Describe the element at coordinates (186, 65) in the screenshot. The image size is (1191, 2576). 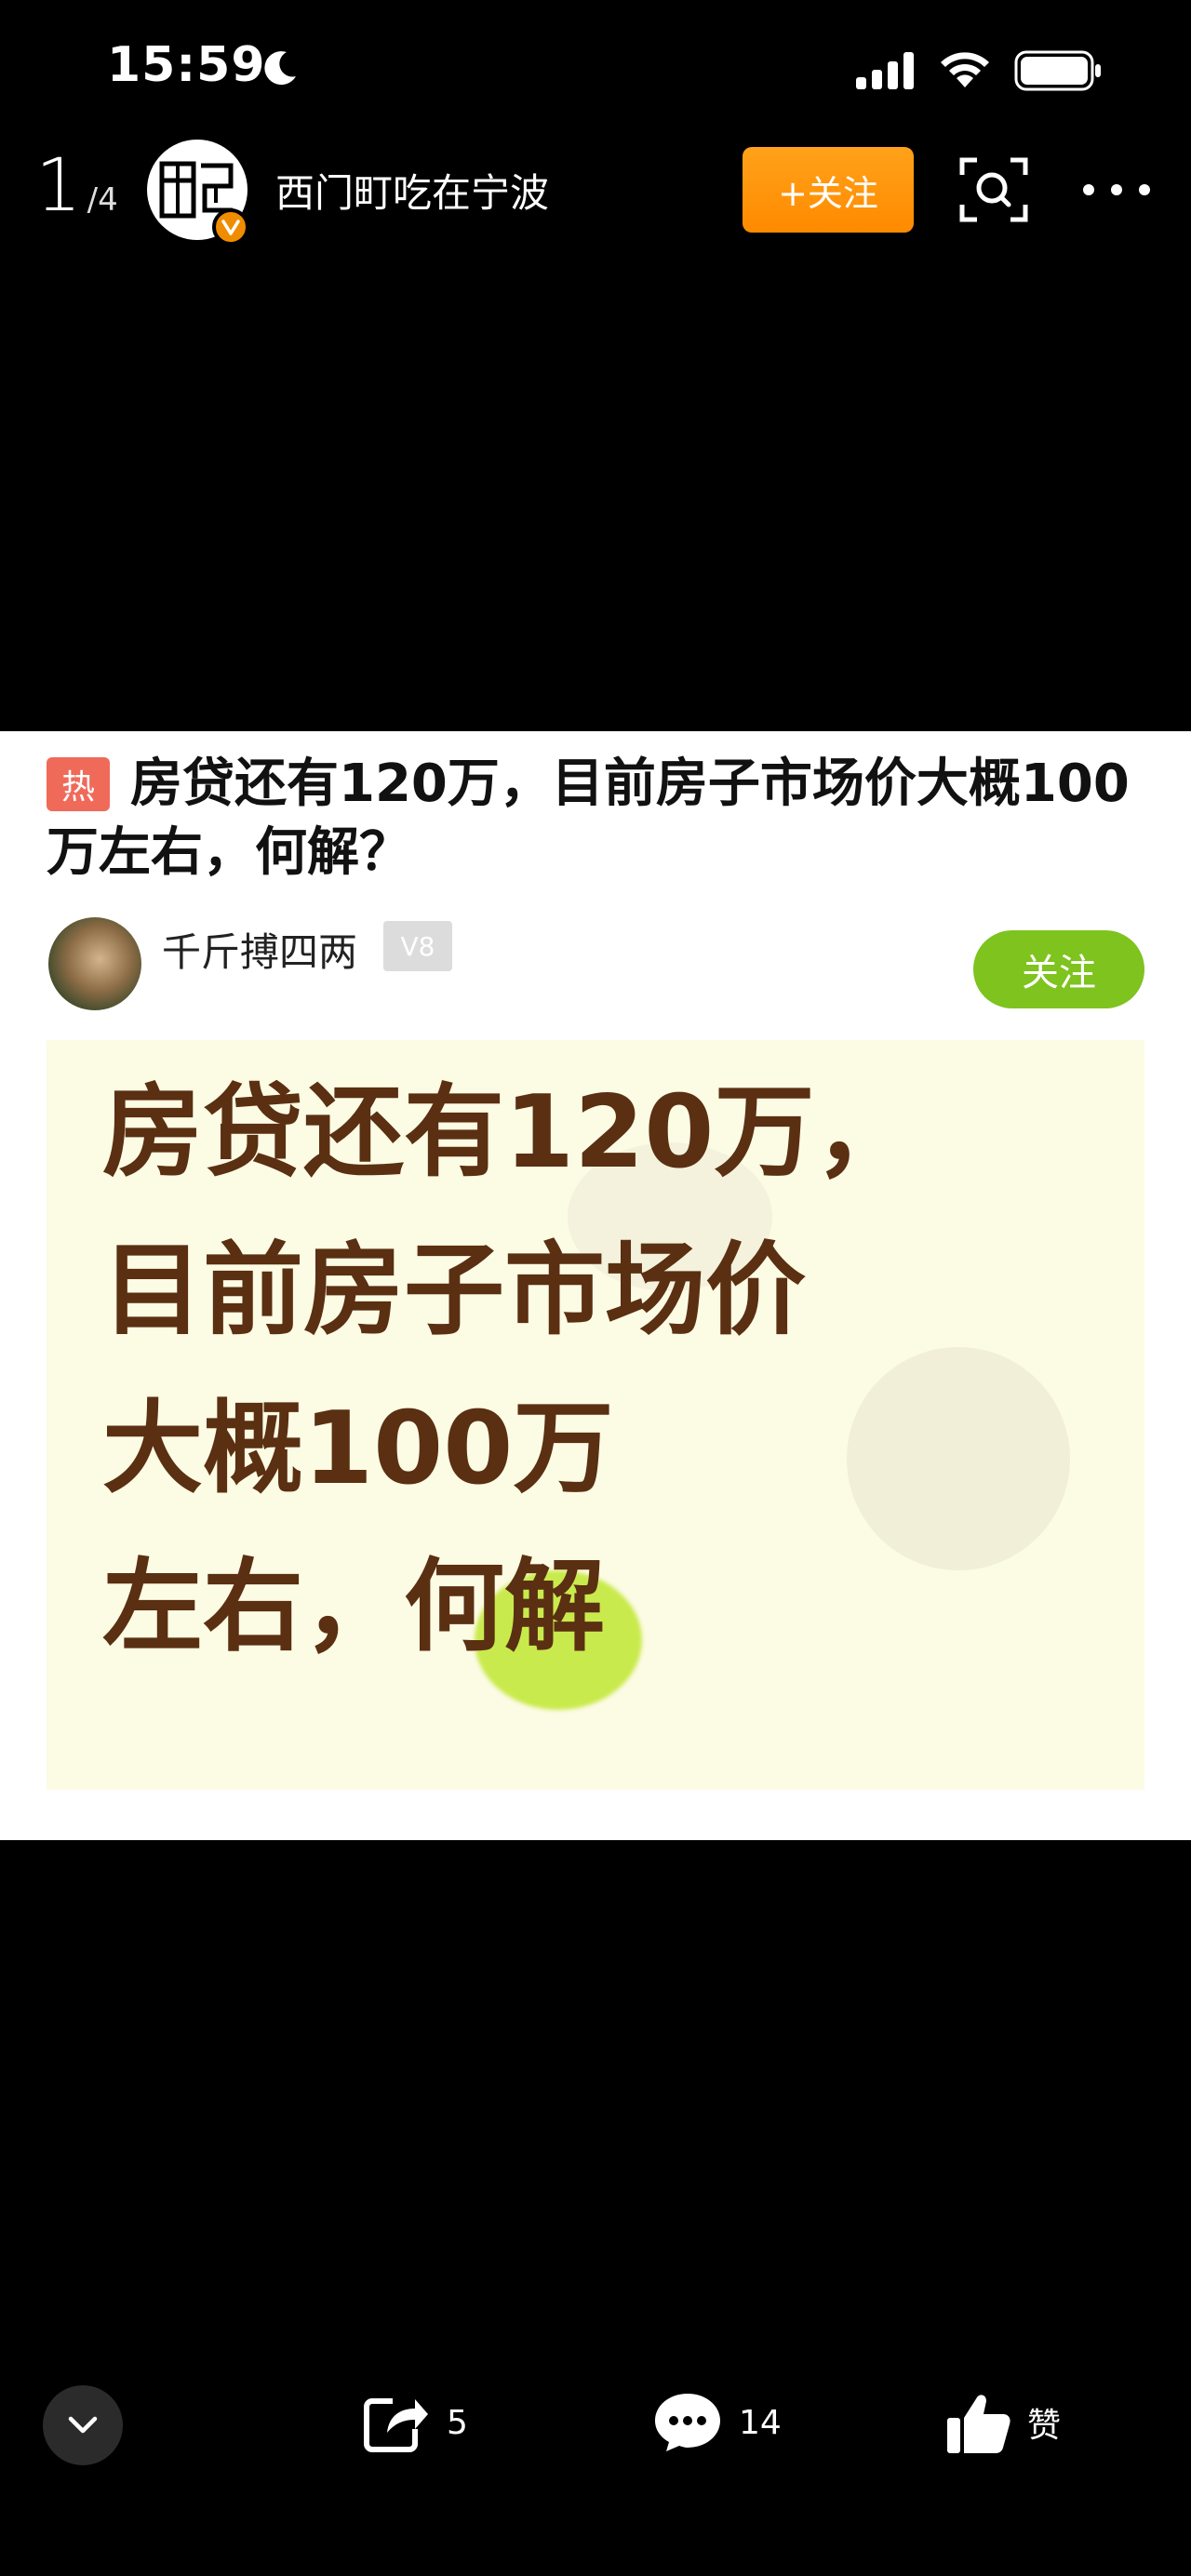
I see `status-time: 15:59` at that location.